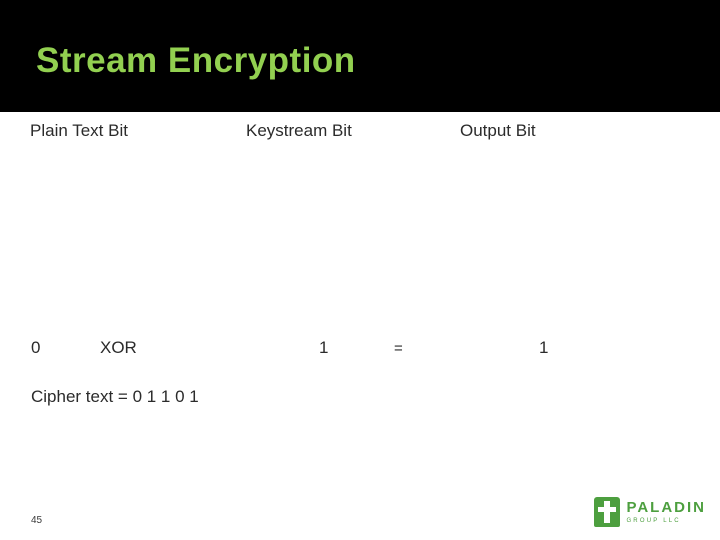  What do you see at coordinates (196, 60) in the screenshot?
I see `page-title: Stream Encryption` at bounding box center [196, 60].